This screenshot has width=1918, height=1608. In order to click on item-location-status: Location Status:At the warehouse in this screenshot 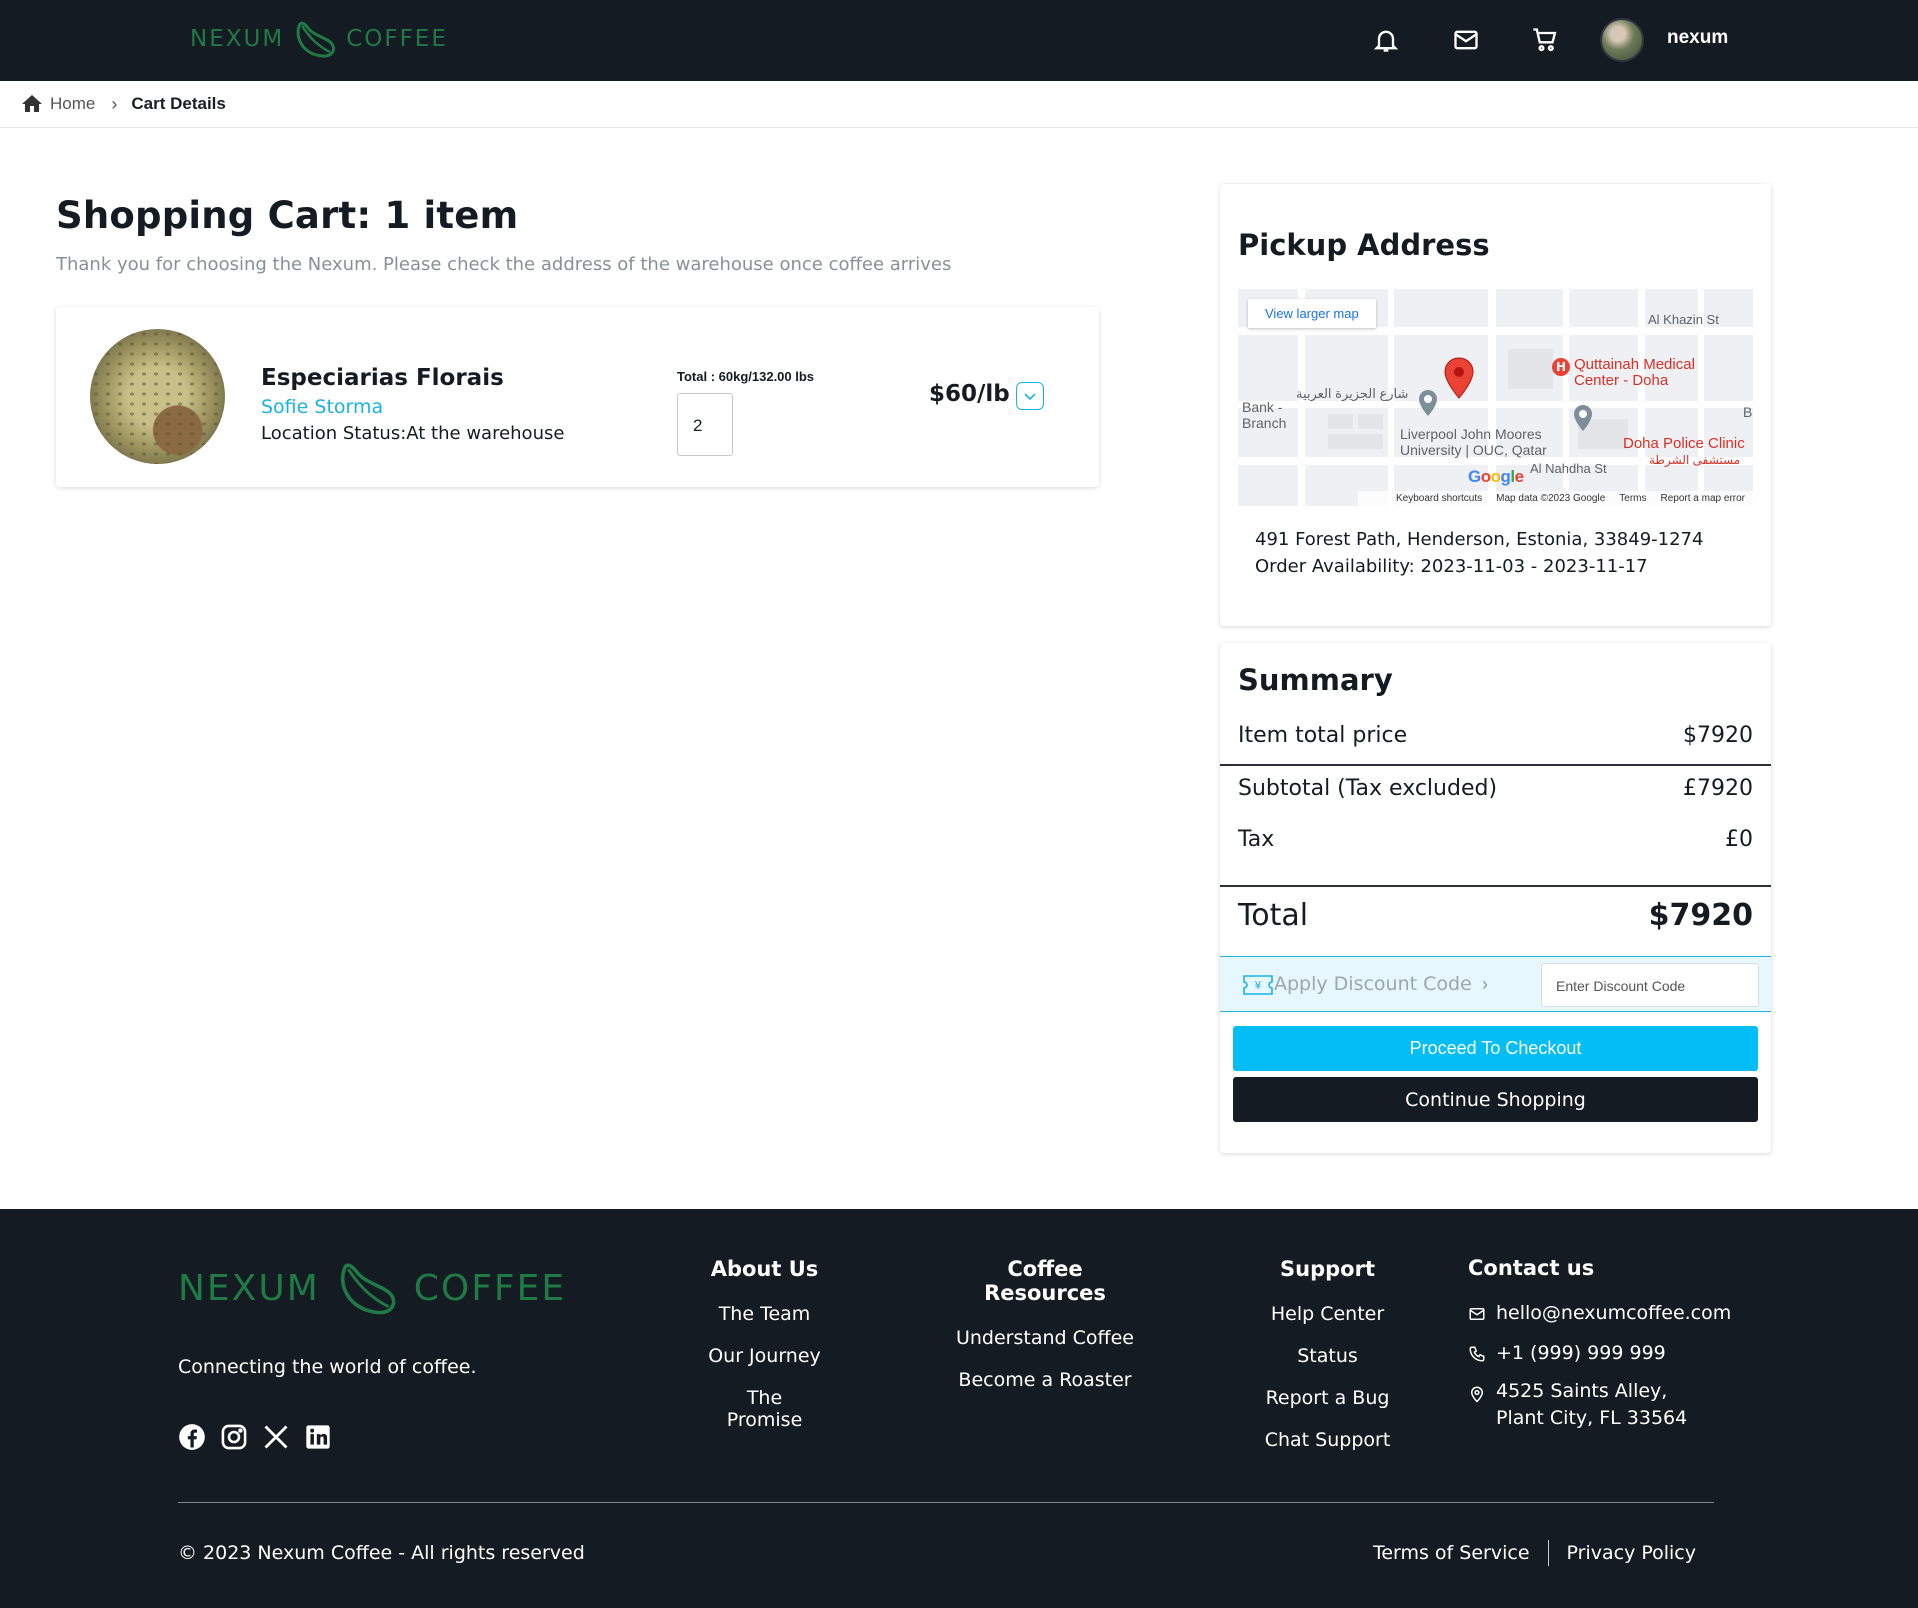, I will do `click(413, 433)`.